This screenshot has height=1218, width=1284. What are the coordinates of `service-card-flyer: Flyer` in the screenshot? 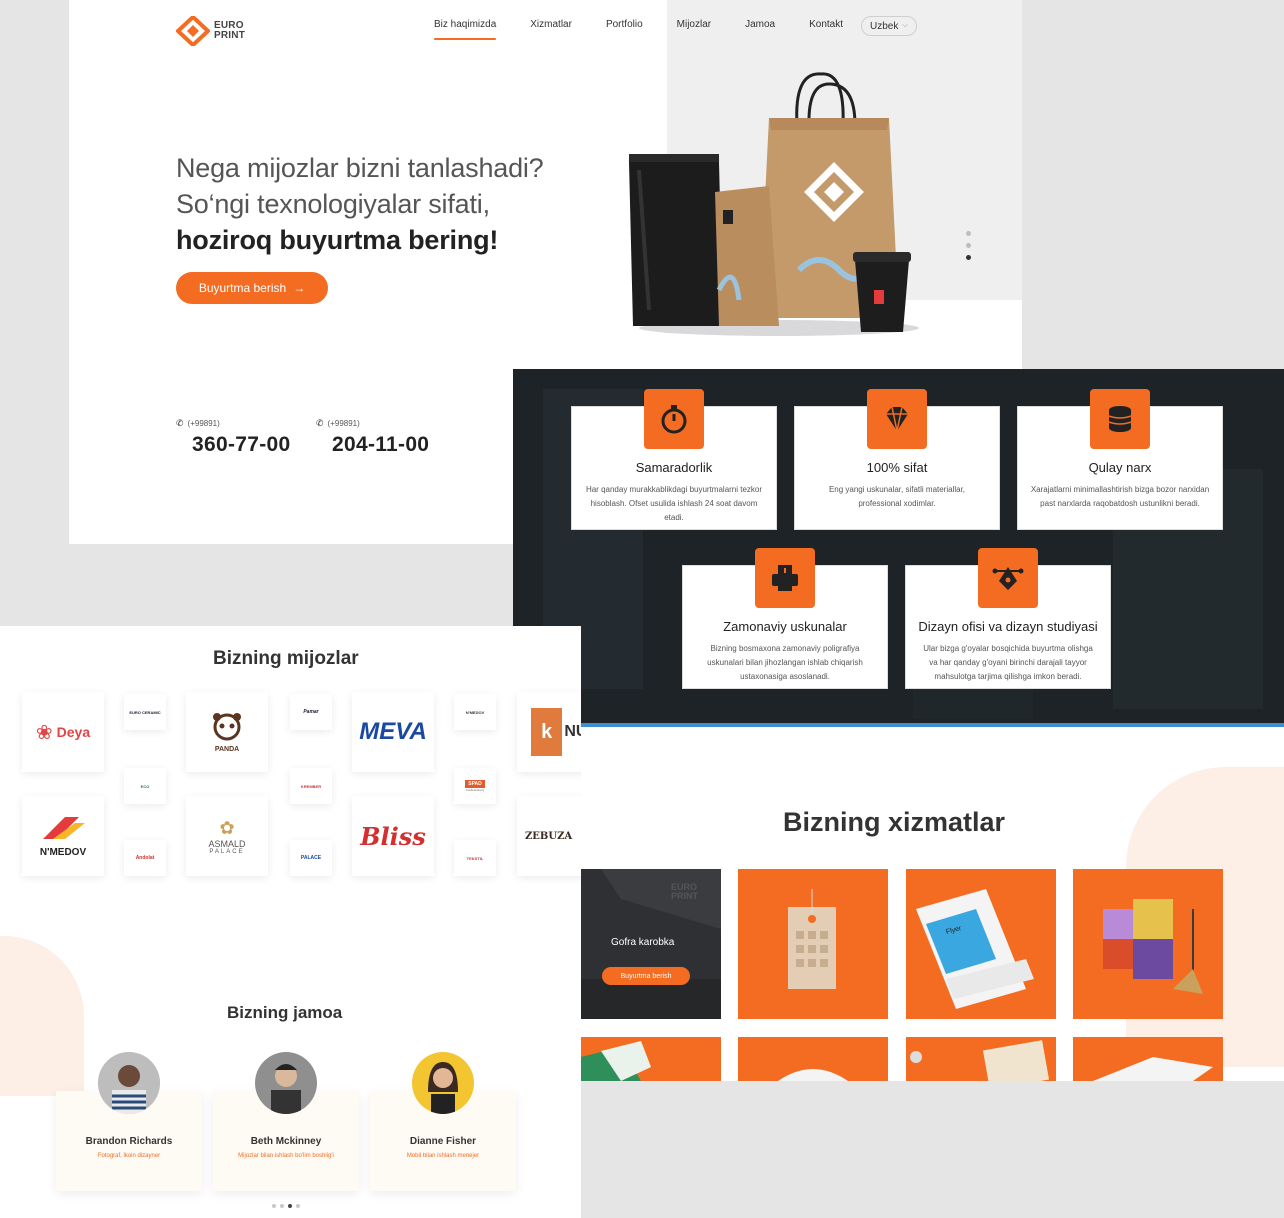 It's located at (981, 944).